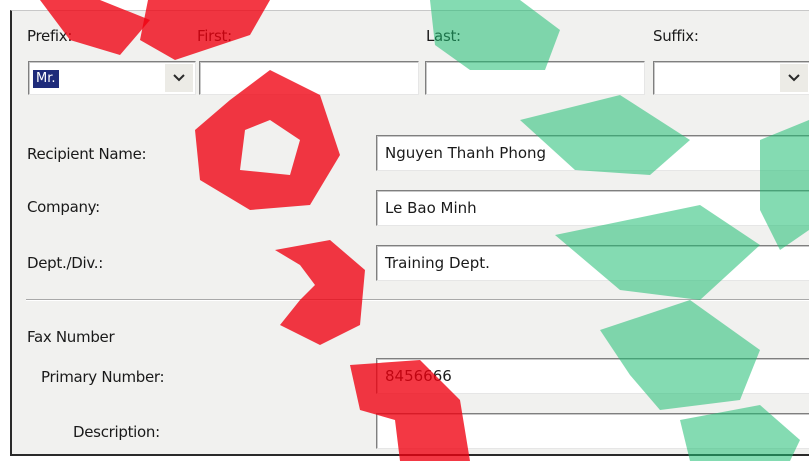 The height and width of the screenshot is (461, 809). What do you see at coordinates (676, 36) in the screenshot?
I see `suffix-label: Suffix:` at bounding box center [676, 36].